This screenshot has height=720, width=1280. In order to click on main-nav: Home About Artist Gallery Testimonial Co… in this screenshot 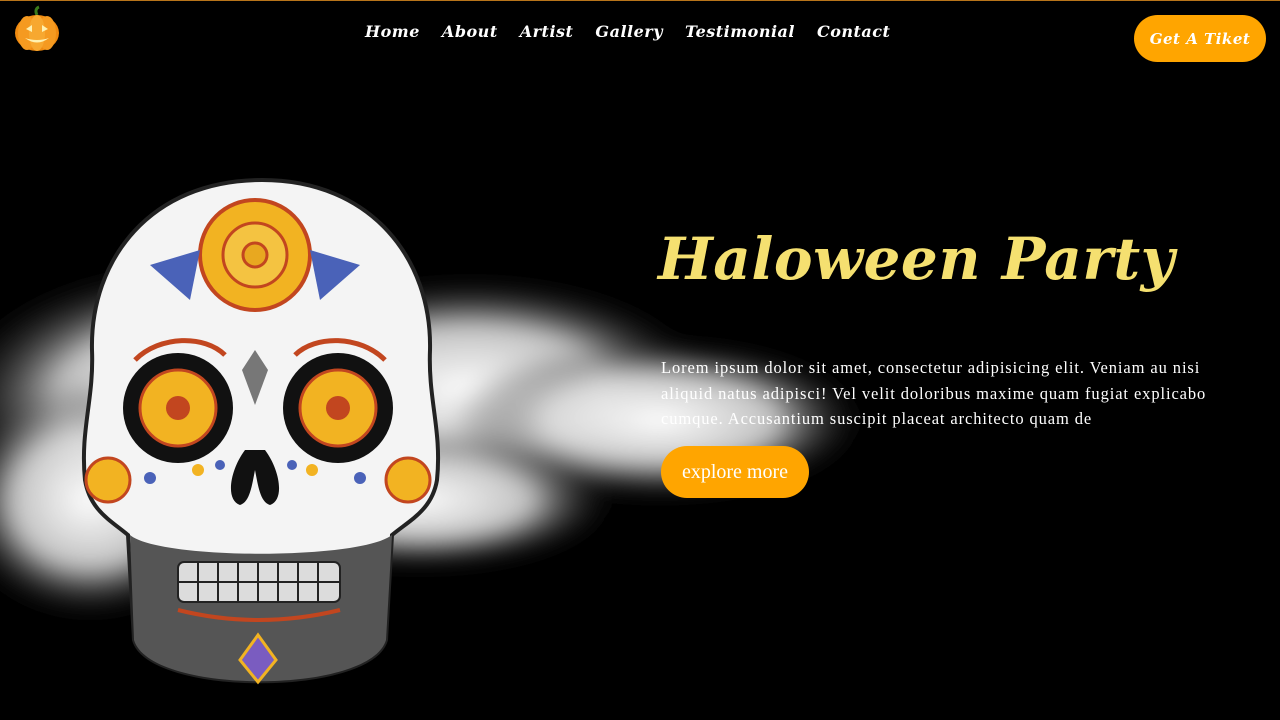, I will do `click(638, 31)`.